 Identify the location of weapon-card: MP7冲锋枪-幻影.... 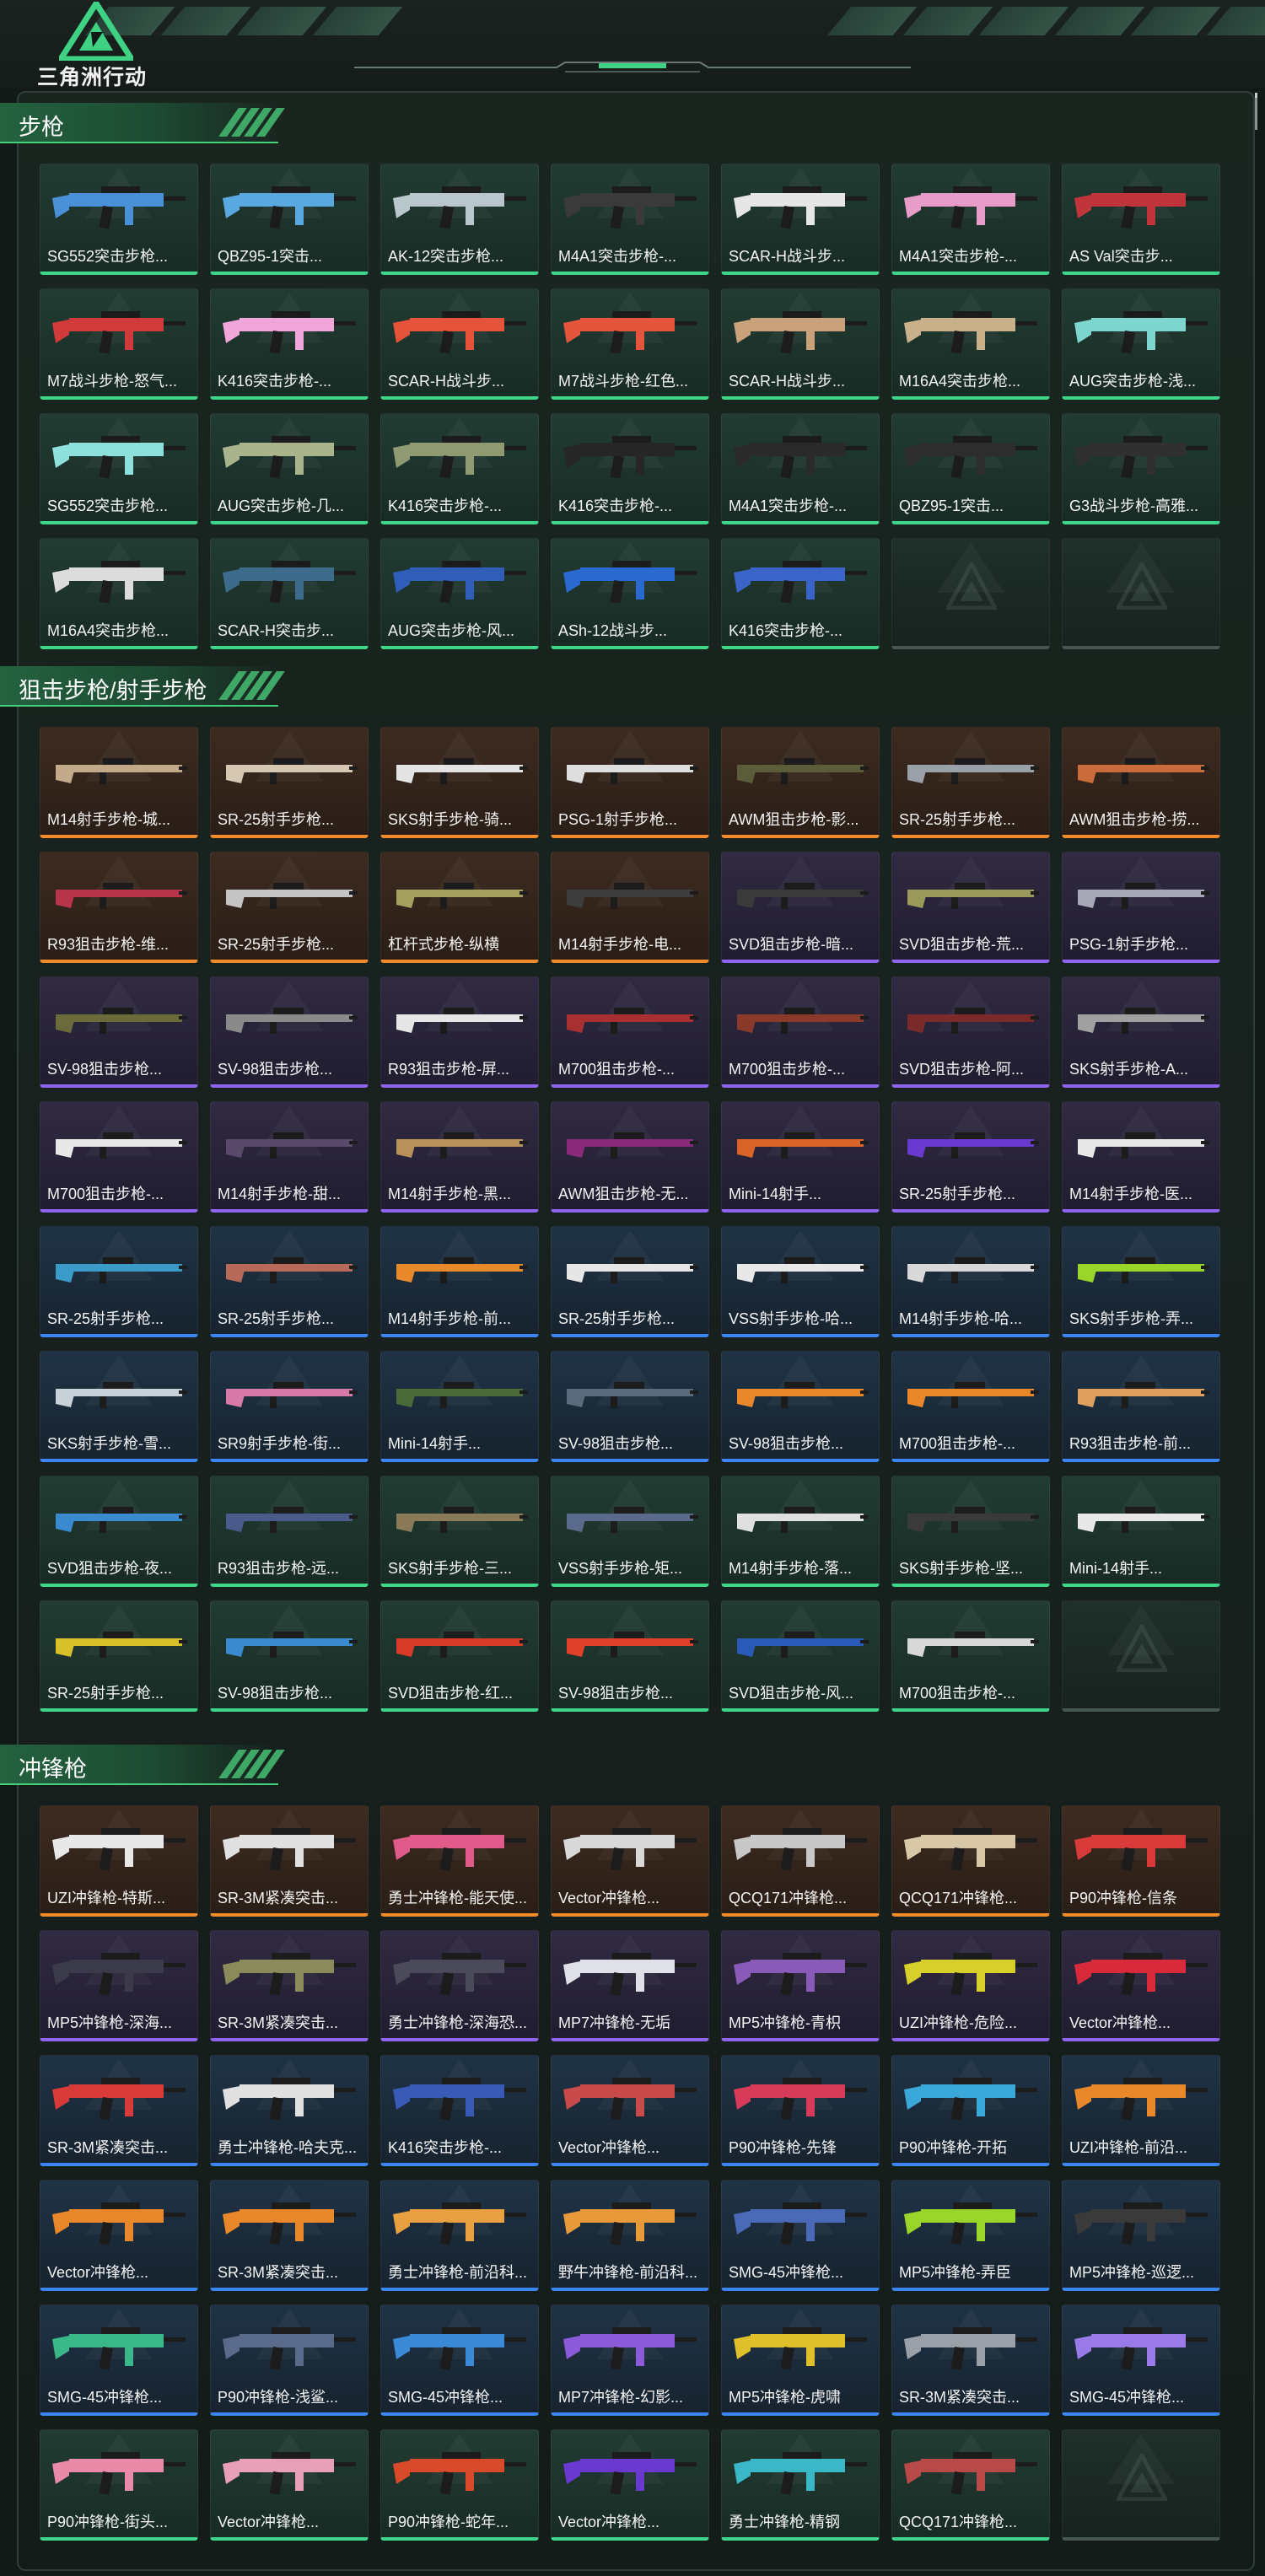
(630, 2360).